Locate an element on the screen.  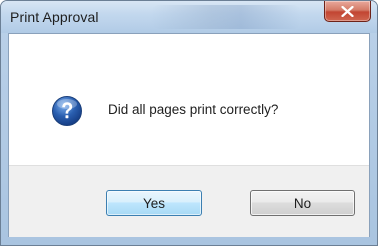
window-title: Print Approval is located at coordinates (54, 17).